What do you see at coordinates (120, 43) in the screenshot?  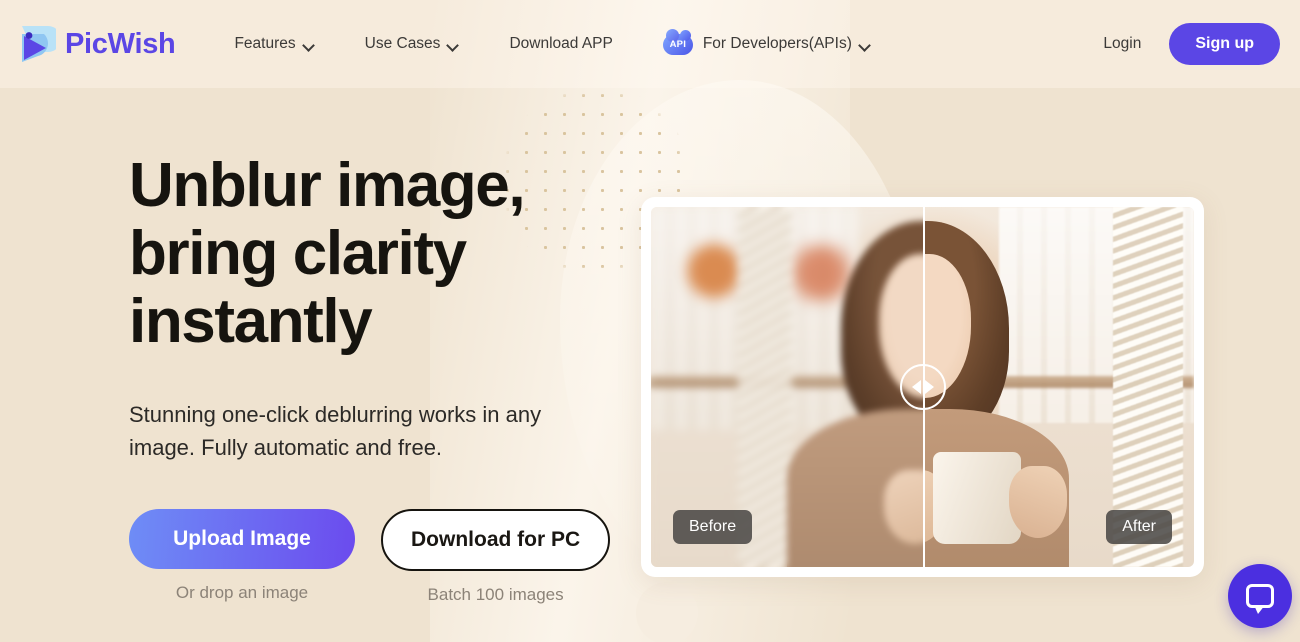 I see `brand-name: PicWish` at bounding box center [120, 43].